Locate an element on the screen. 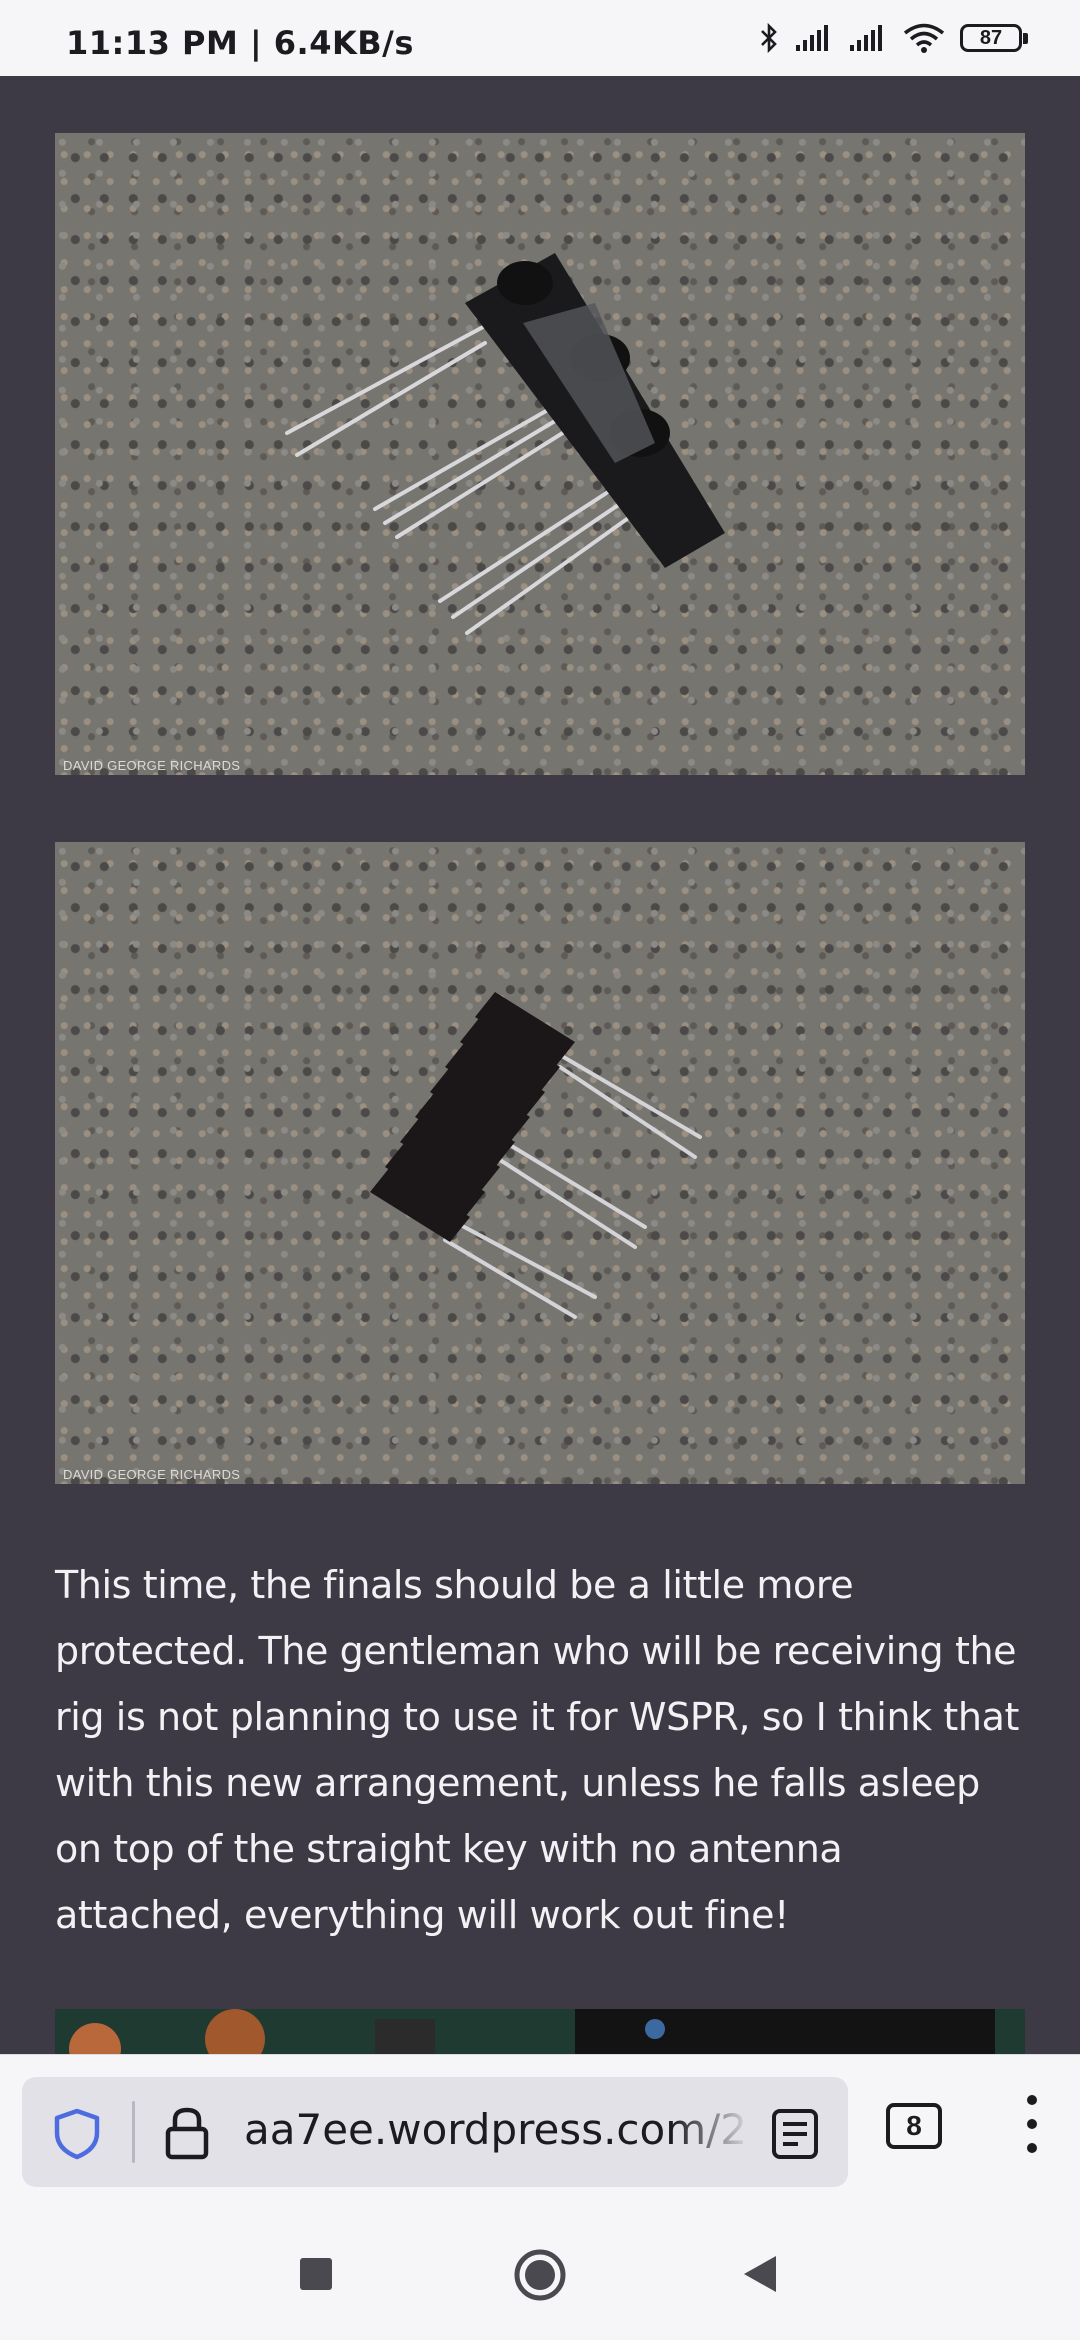 The height and width of the screenshot is (2340, 1080). browser-toolbar: aa7ee.wordpress.com/201 8 is located at coordinates (540, 2132).